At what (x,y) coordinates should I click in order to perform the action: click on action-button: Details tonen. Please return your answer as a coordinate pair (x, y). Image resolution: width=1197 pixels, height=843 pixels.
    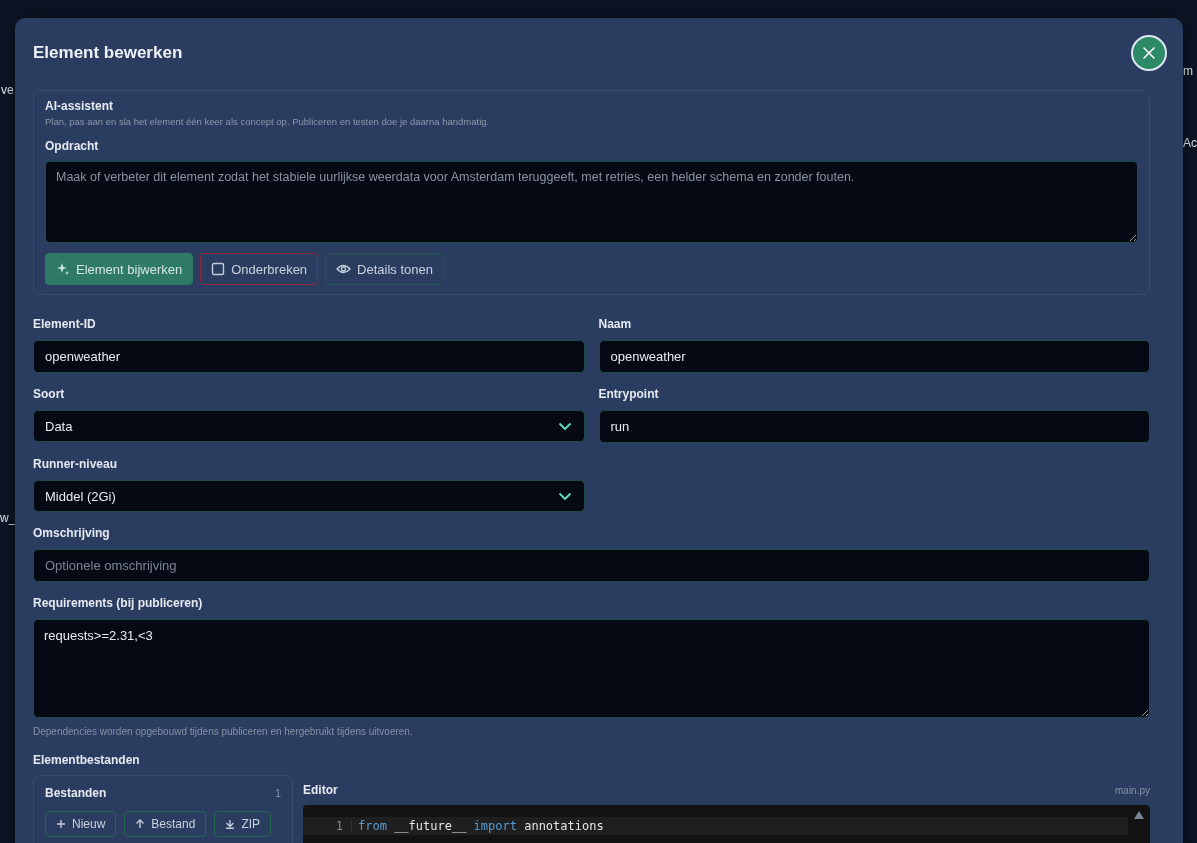
    Looking at the image, I should click on (384, 269).